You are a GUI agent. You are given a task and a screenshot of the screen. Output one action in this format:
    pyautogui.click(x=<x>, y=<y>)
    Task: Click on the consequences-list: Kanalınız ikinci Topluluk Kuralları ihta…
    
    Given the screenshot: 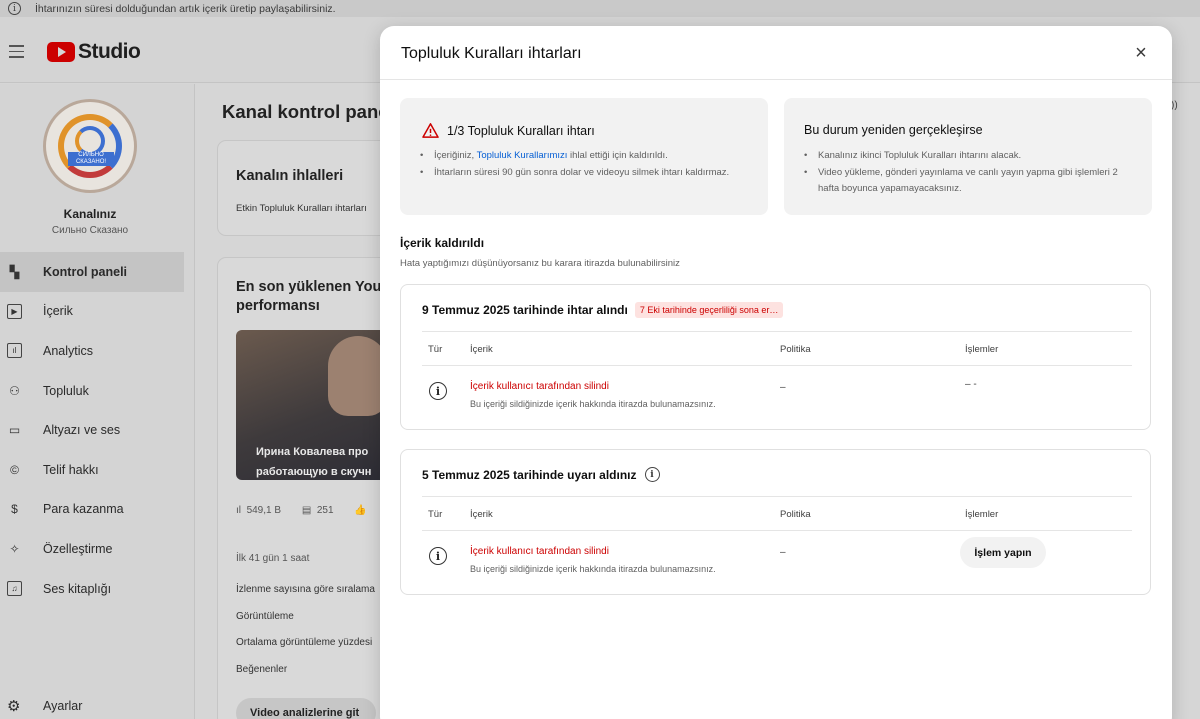 What is the action you would take?
    pyautogui.click(x=969, y=173)
    